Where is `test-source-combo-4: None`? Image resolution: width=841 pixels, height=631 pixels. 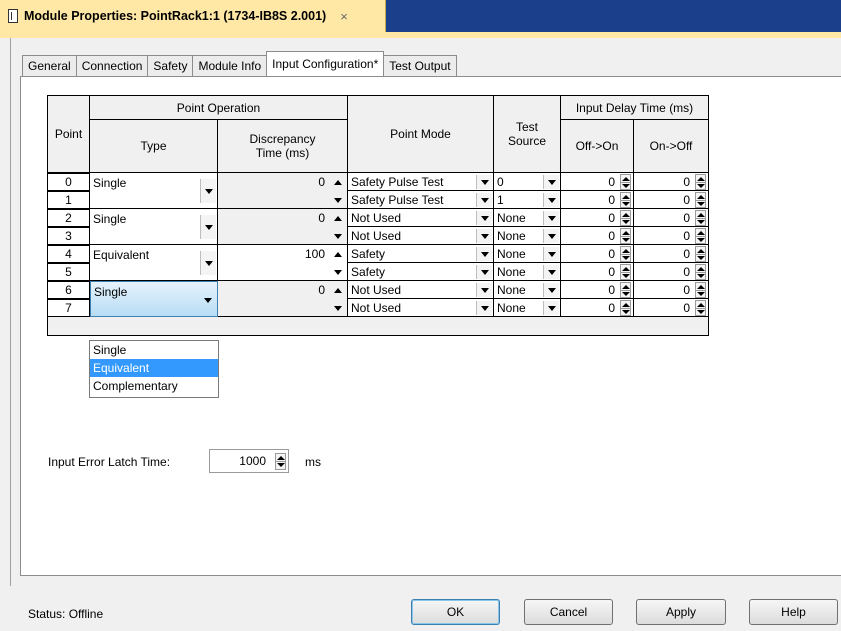
test-source-combo-4: None is located at coordinates (527, 254).